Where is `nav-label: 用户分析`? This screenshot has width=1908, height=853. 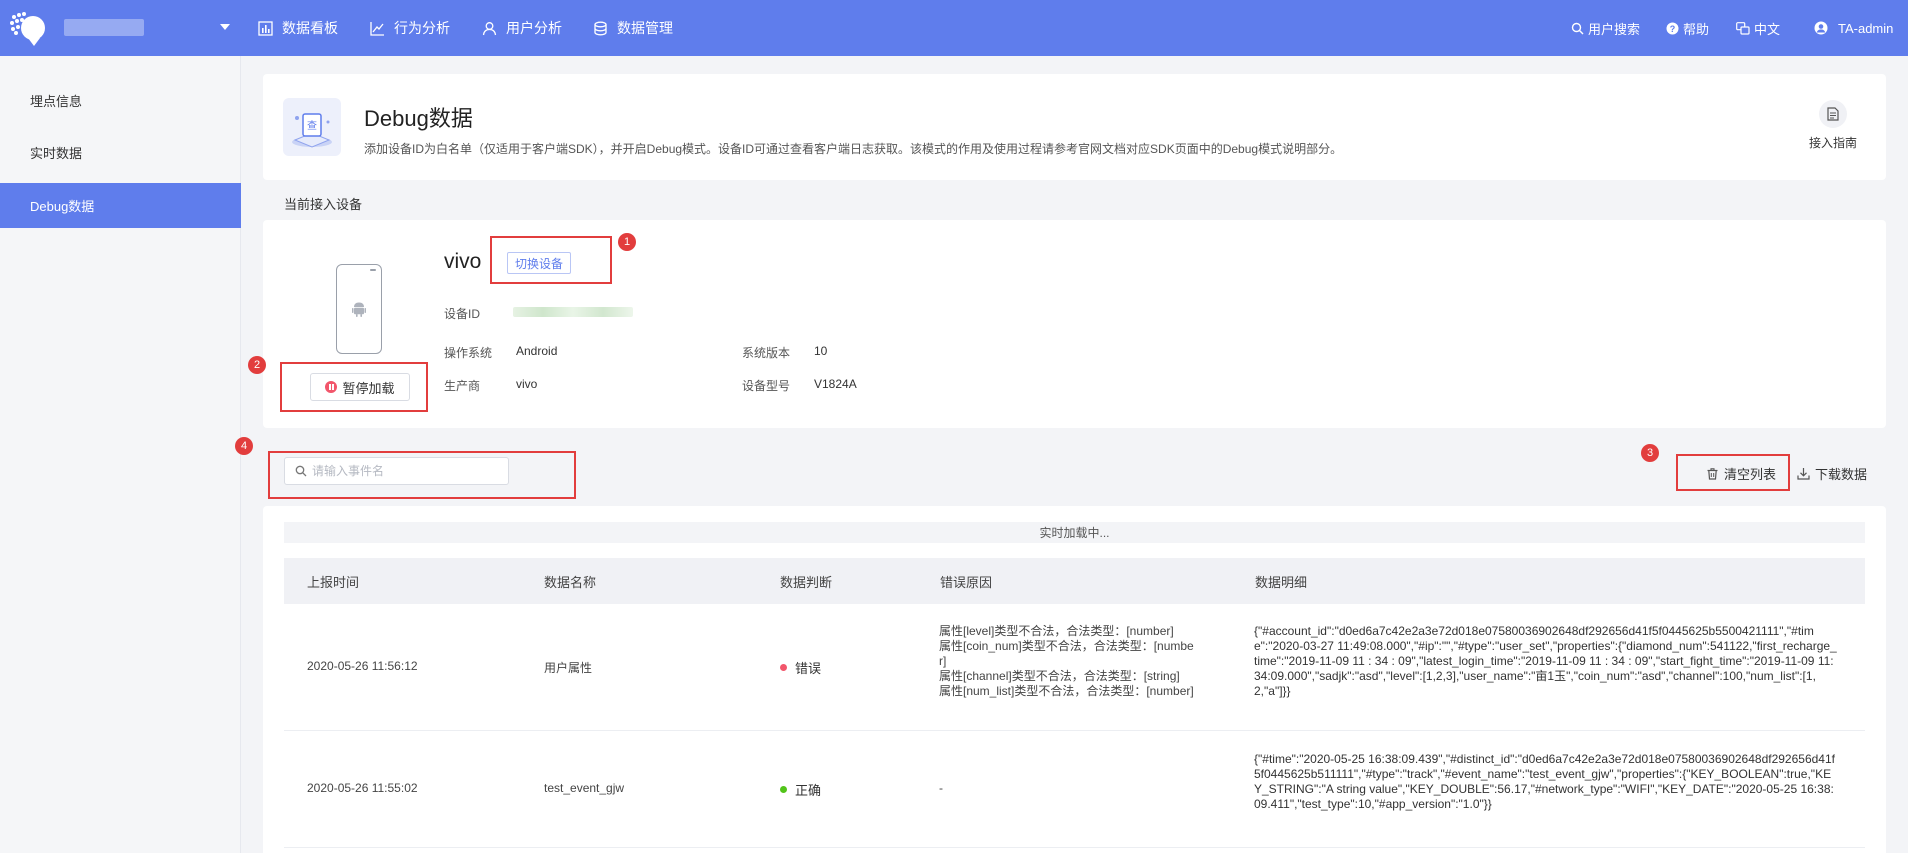
nav-label: 用户分析 is located at coordinates (534, 28).